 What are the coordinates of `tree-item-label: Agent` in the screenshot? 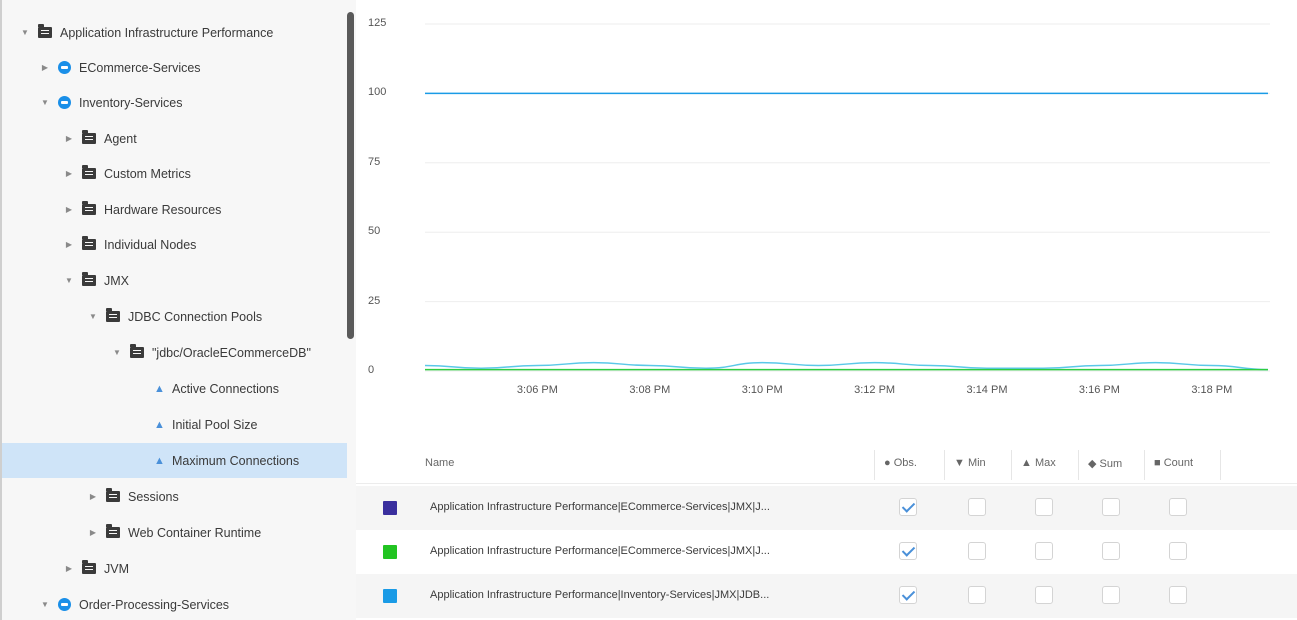 It's located at (120, 138).